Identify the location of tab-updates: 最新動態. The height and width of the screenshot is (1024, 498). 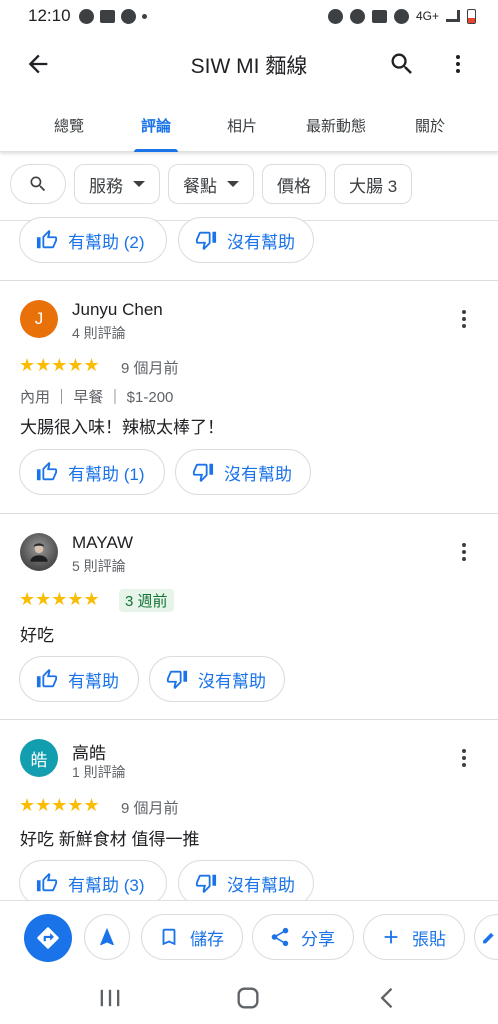
(336, 125).